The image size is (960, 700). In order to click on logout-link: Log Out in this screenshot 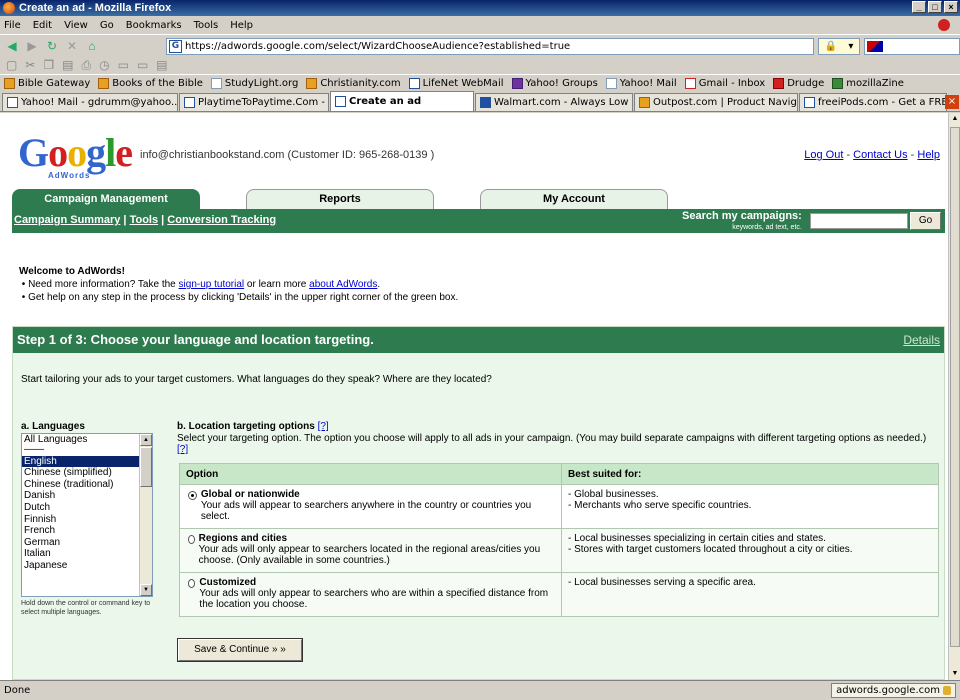, I will do `click(823, 155)`.